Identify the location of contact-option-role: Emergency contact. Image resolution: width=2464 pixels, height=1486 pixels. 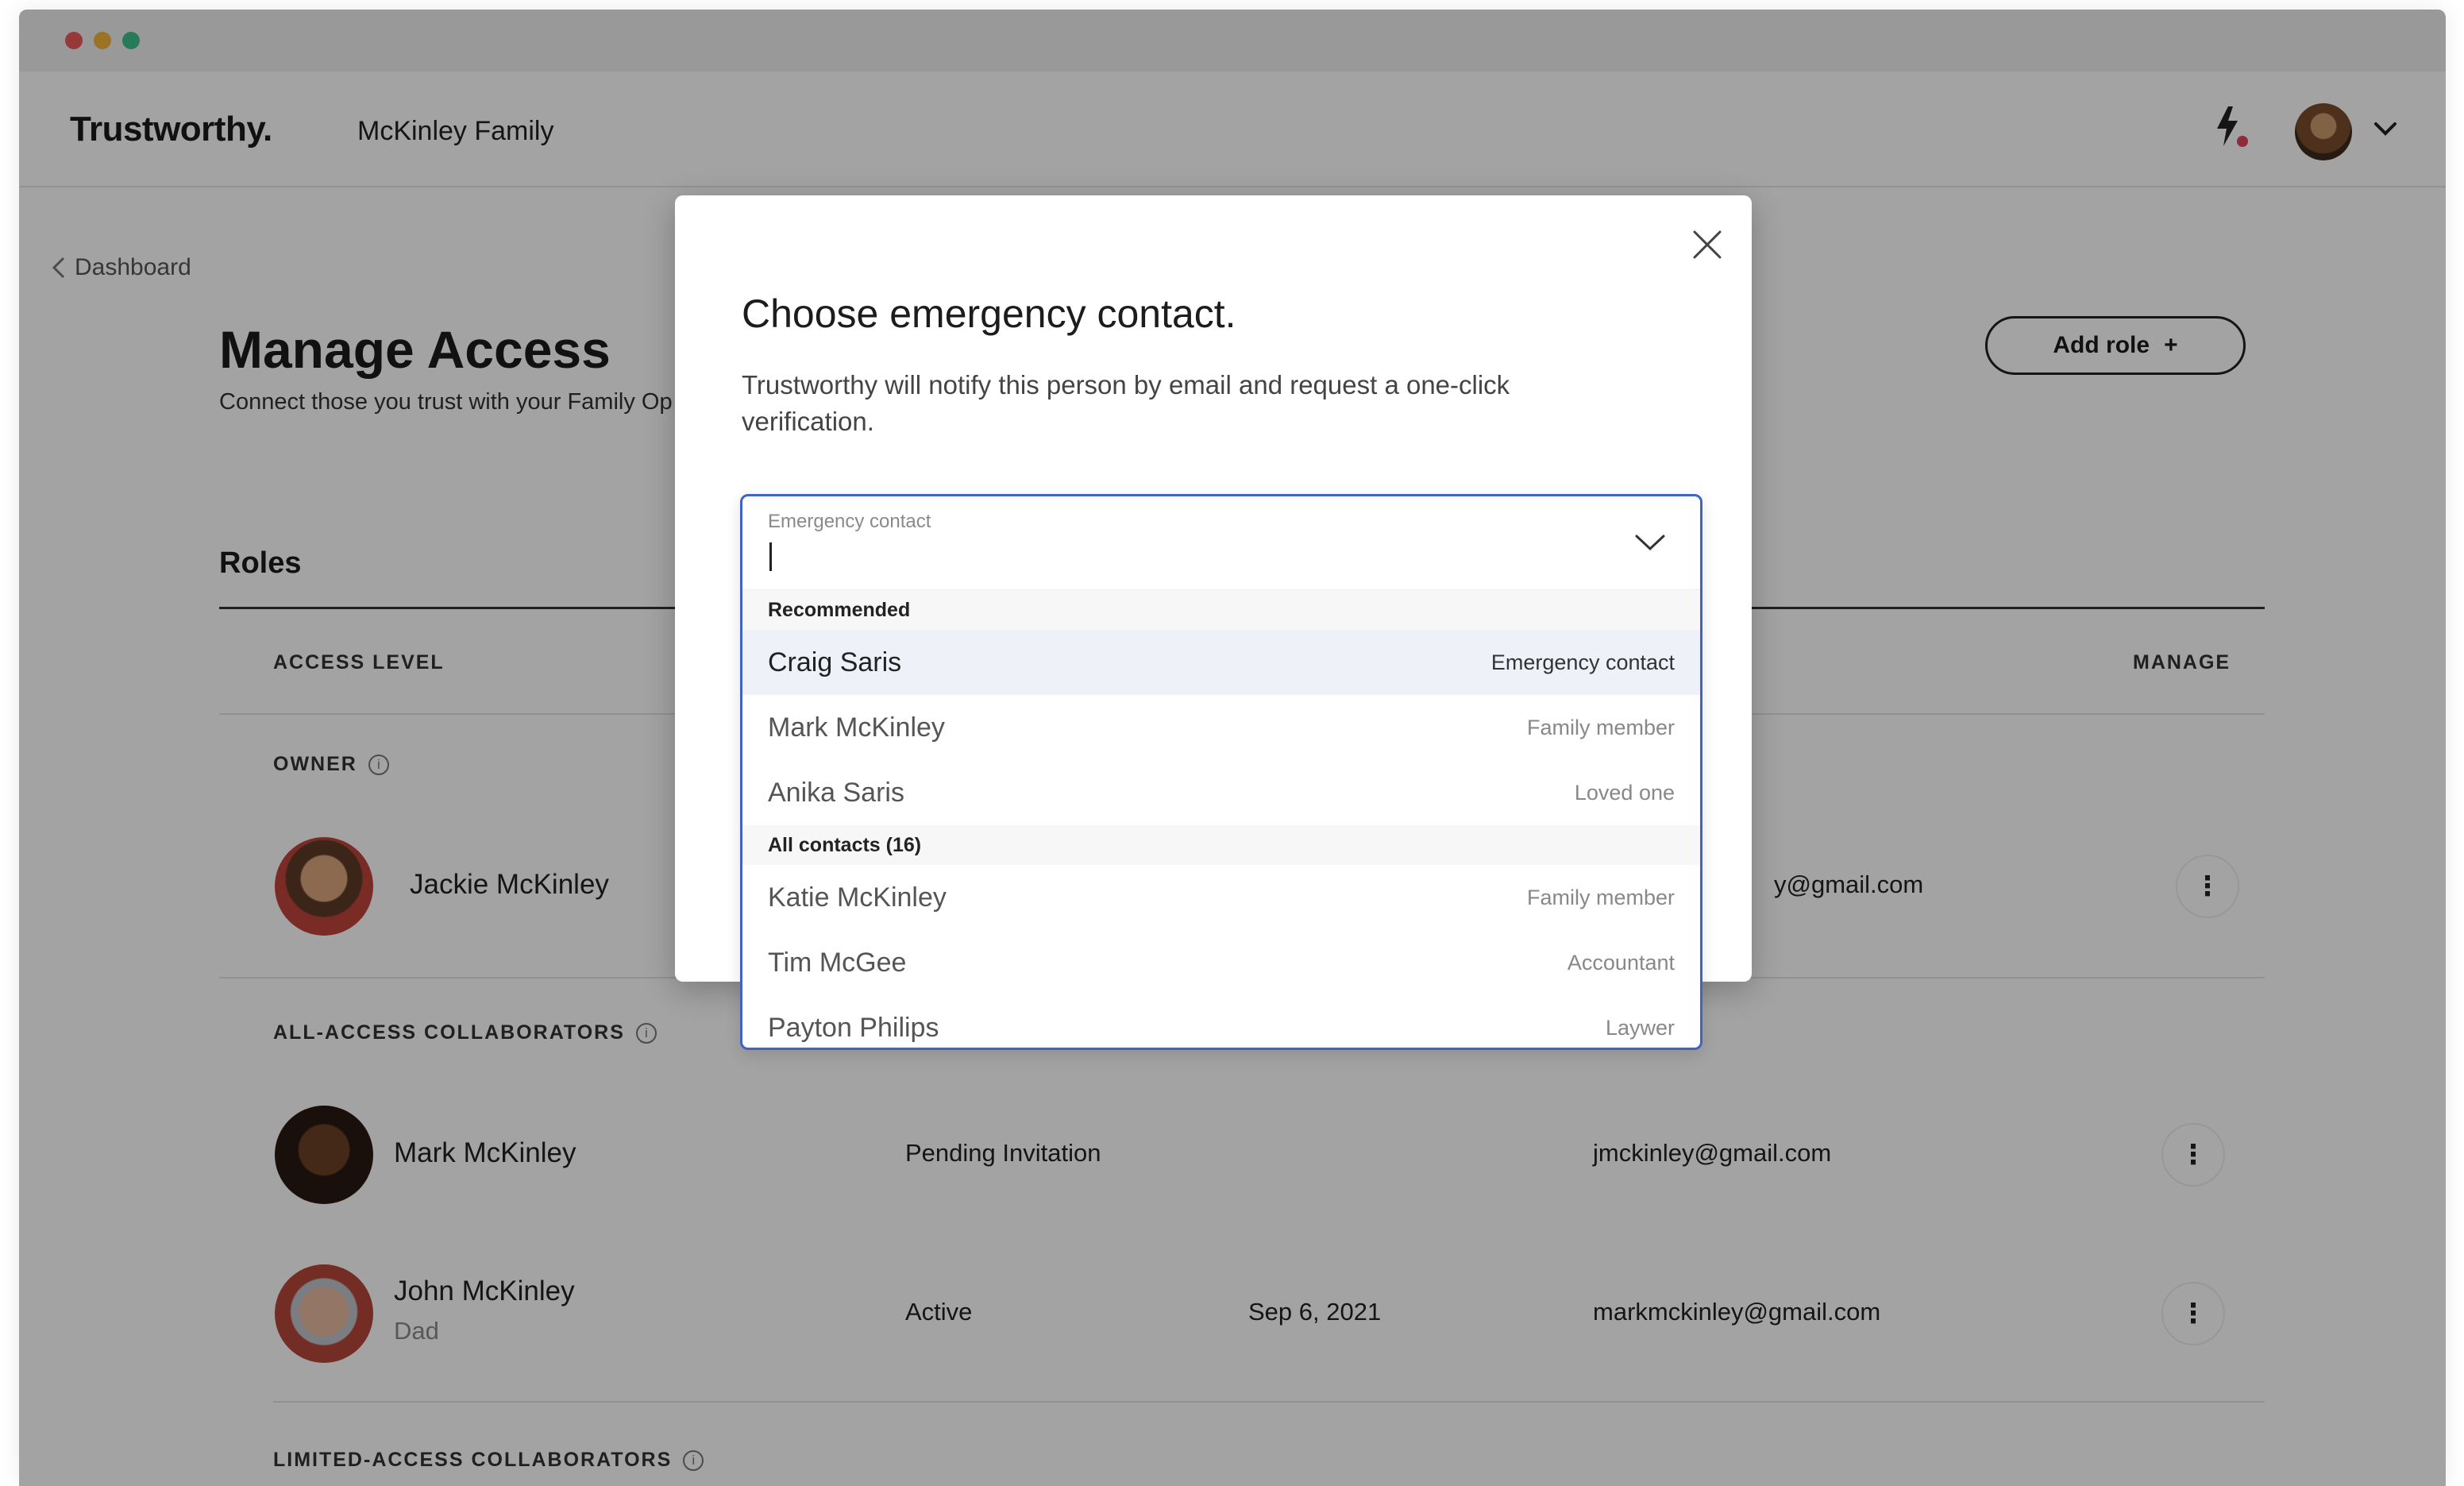
(1582, 662).